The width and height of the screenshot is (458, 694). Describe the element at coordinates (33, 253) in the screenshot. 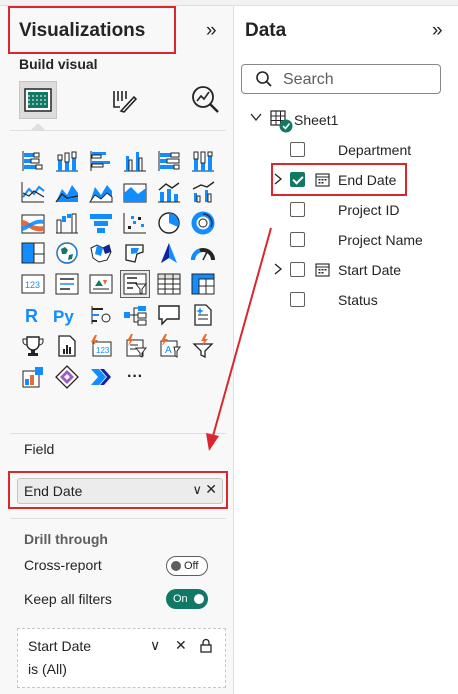

I see `treemap-icon` at that location.